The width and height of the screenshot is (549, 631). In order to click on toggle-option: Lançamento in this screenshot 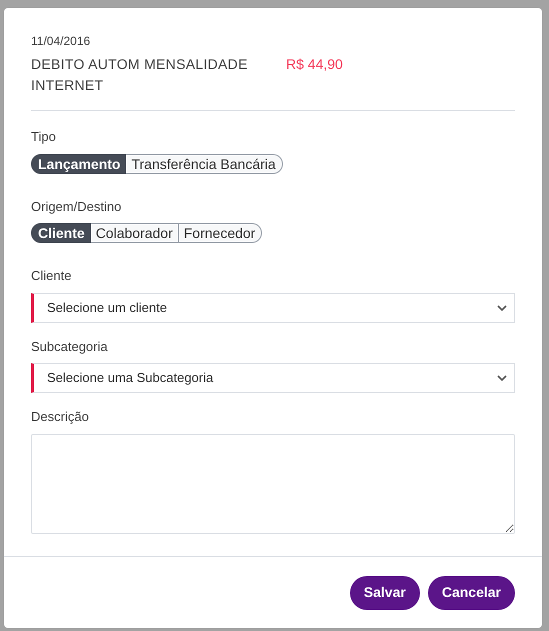, I will do `click(78, 164)`.